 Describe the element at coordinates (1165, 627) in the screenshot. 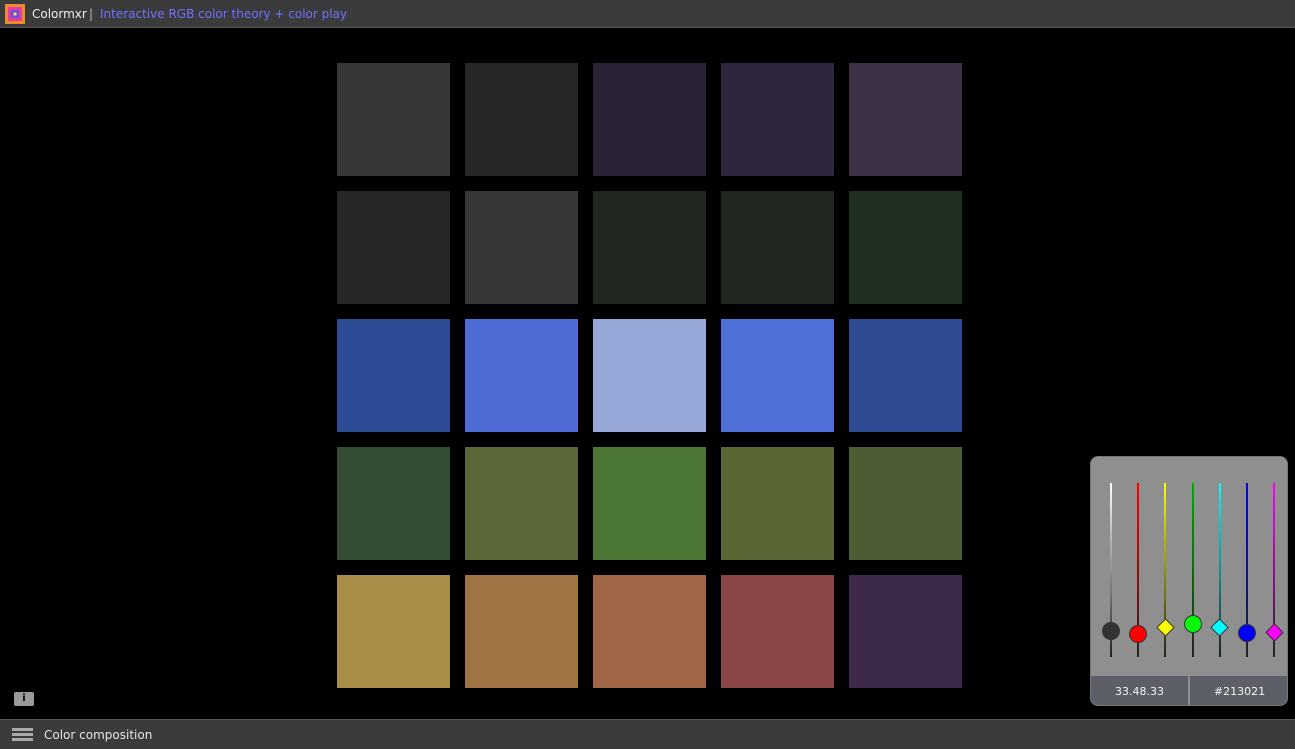

I see `slider-handle-yellow` at that location.